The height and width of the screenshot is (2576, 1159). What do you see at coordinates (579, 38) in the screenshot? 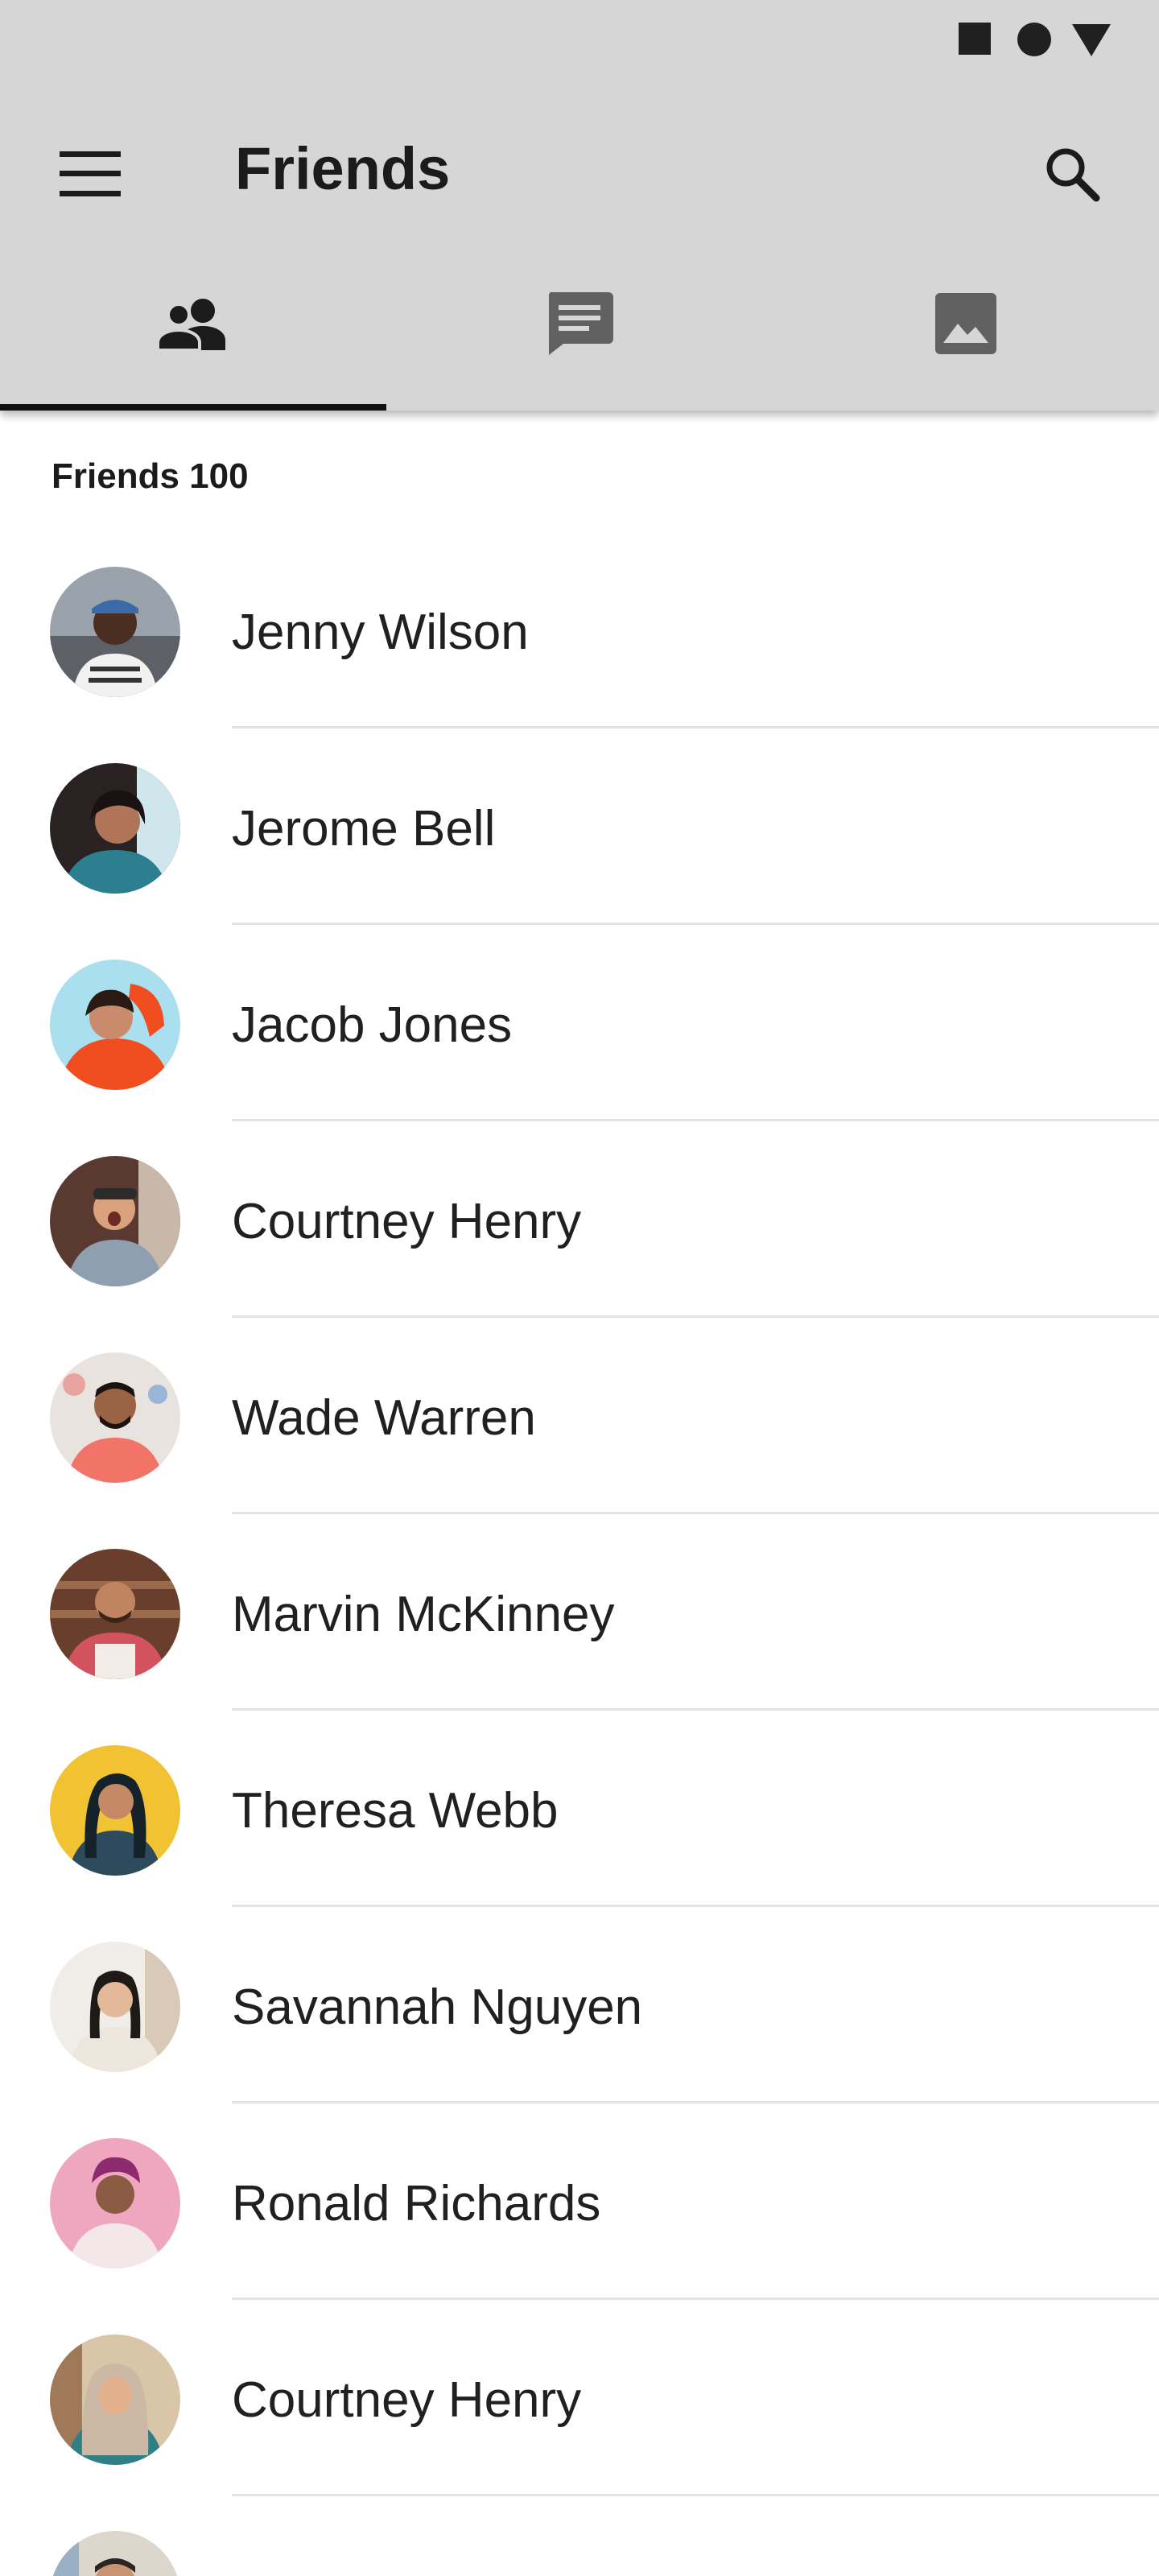
I see `status-bar` at bounding box center [579, 38].